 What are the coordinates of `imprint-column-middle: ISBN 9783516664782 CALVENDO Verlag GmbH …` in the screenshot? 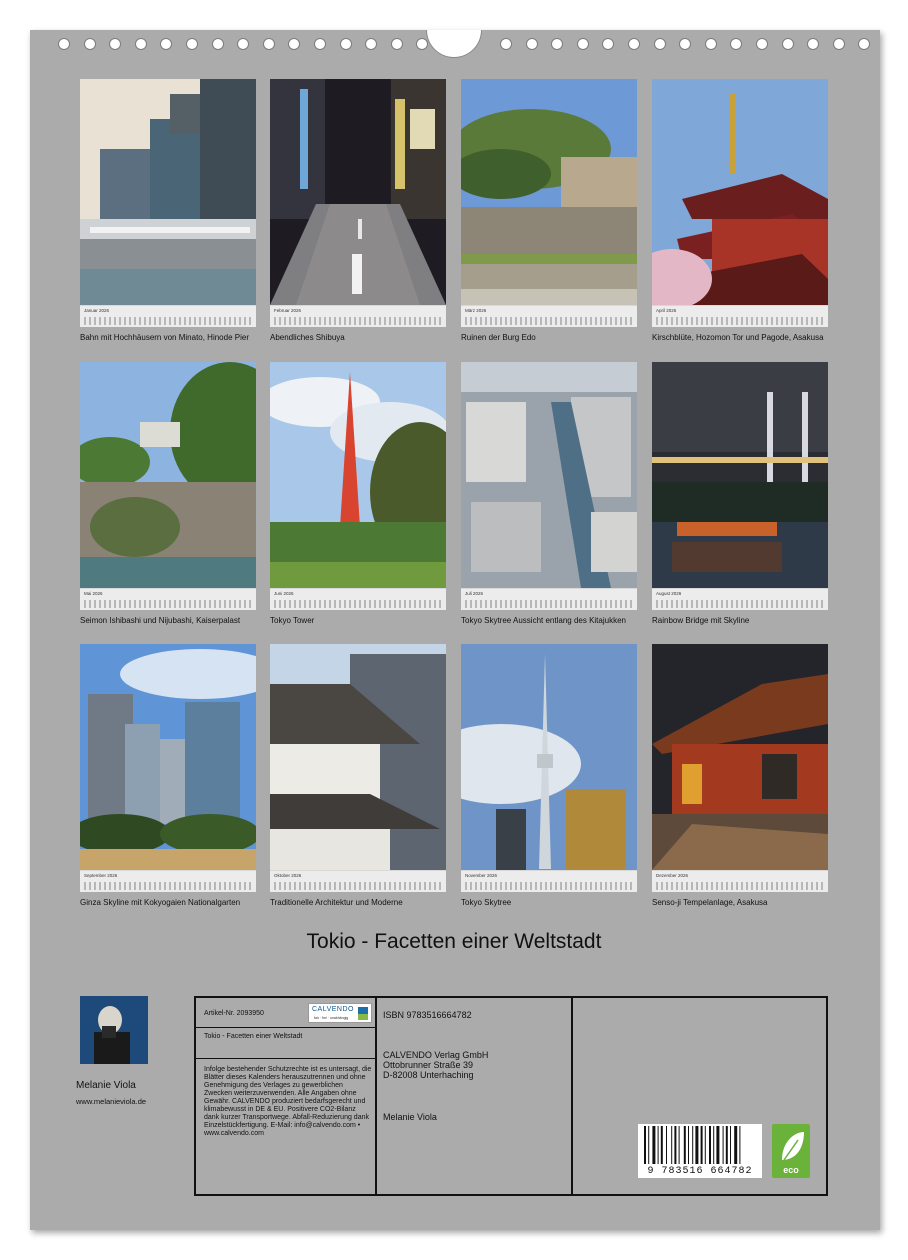 It's located at (475, 1096).